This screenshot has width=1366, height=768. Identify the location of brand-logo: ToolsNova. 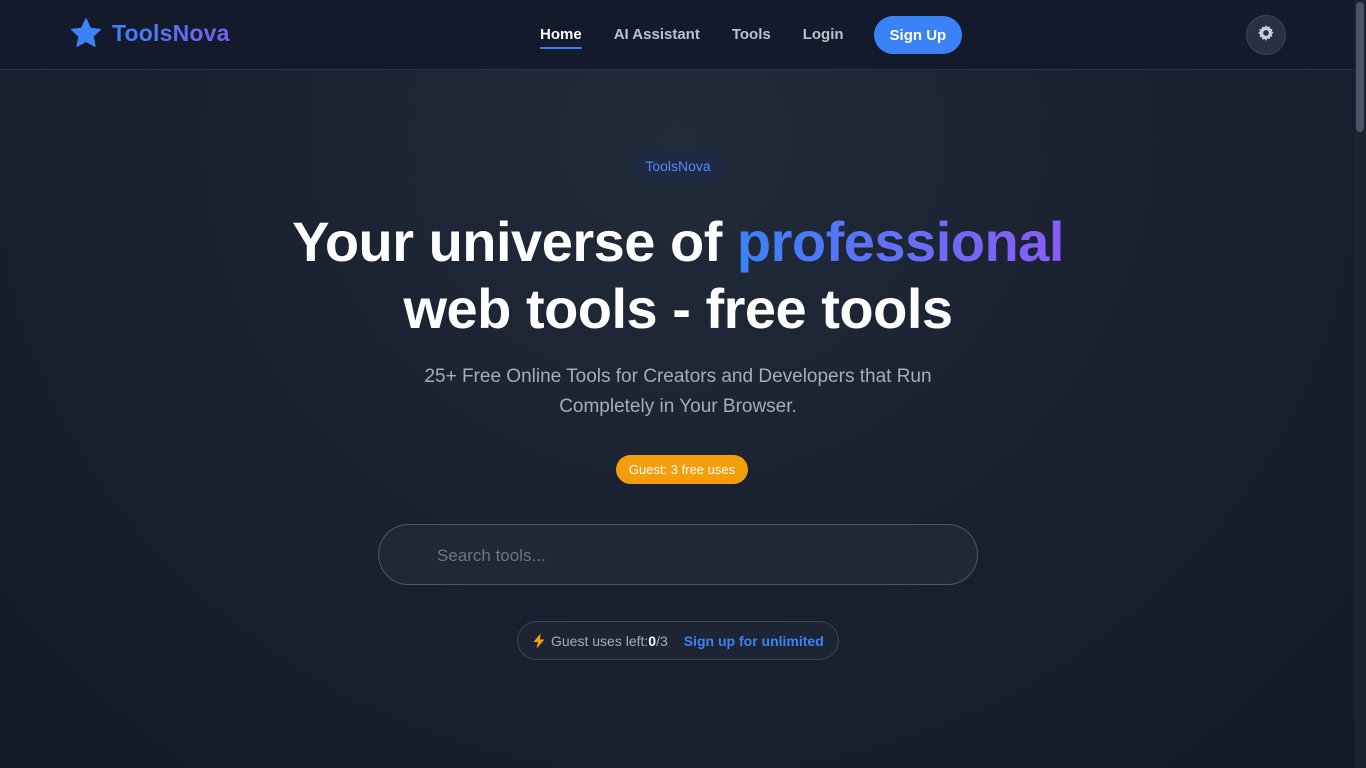
(150, 33).